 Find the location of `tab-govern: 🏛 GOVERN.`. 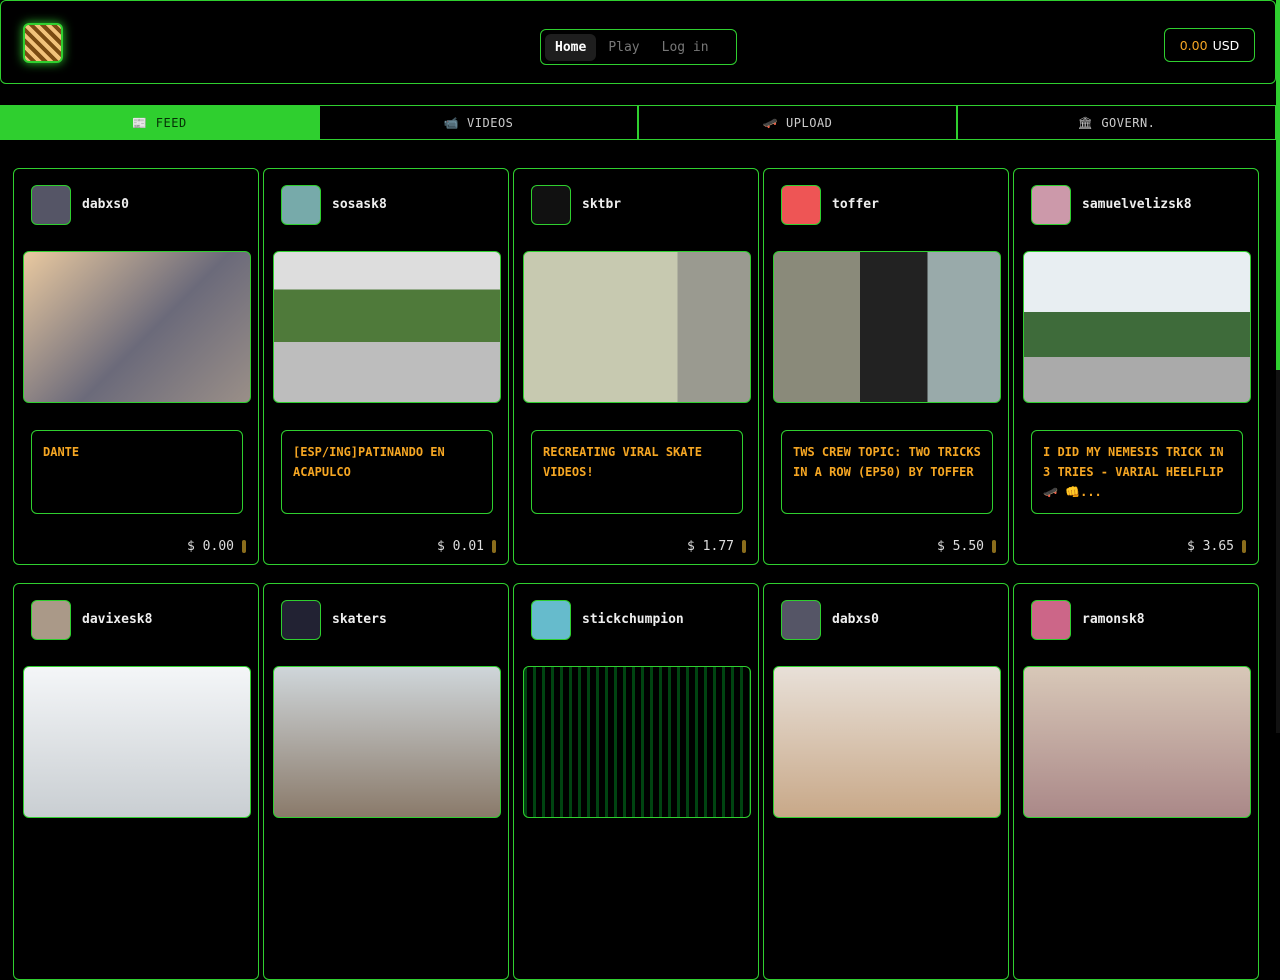

tab-govern: 🏛 GOVERN. is located at coordinates (1116, 122).